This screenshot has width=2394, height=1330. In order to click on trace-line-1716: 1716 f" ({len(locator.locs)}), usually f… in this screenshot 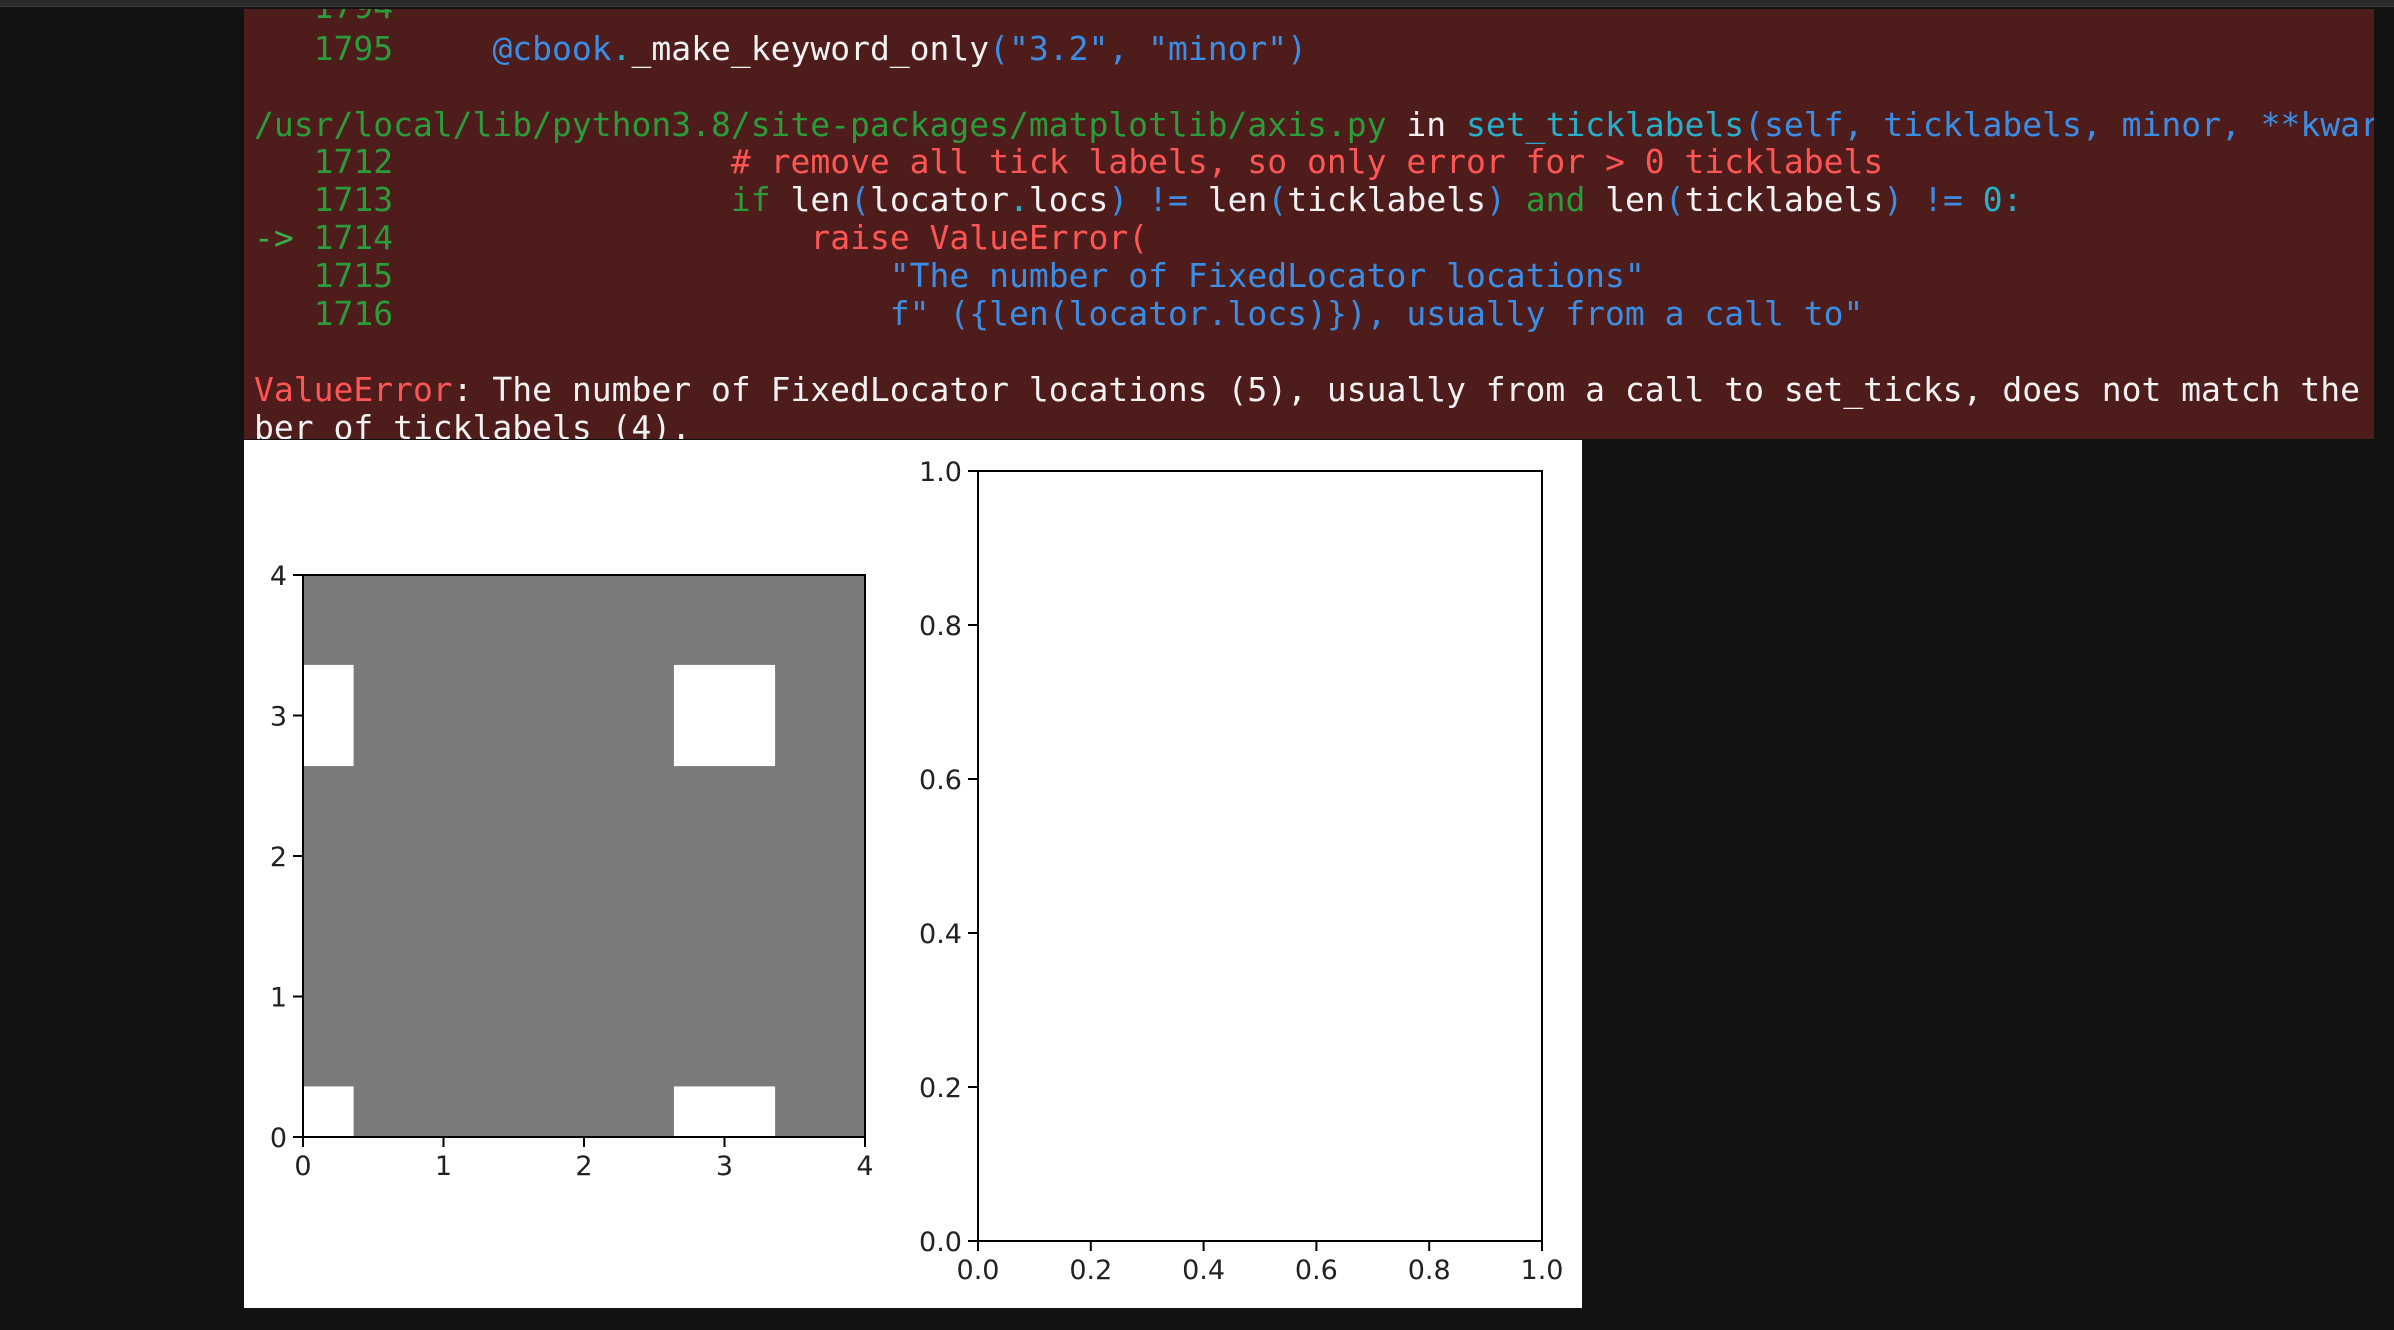, I will do `click(1059, 313)`.